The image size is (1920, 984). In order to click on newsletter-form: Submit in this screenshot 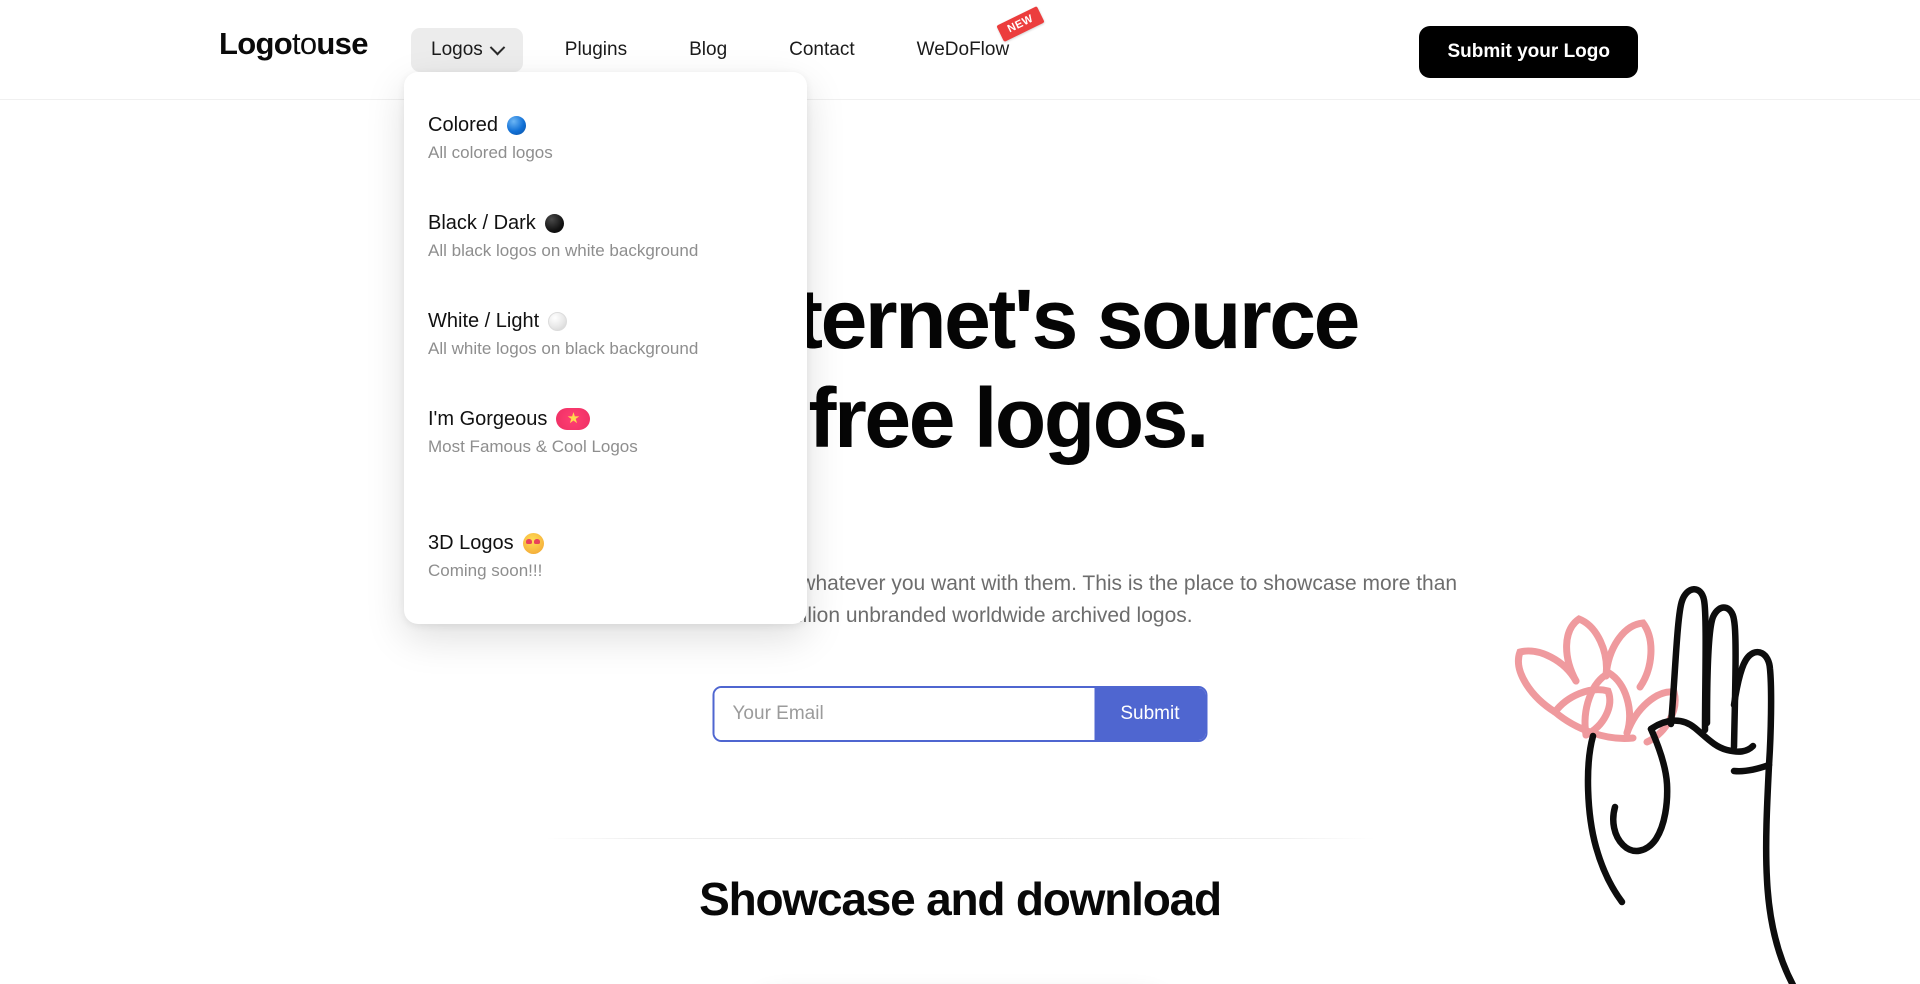, I will do `click(960, 714)`.